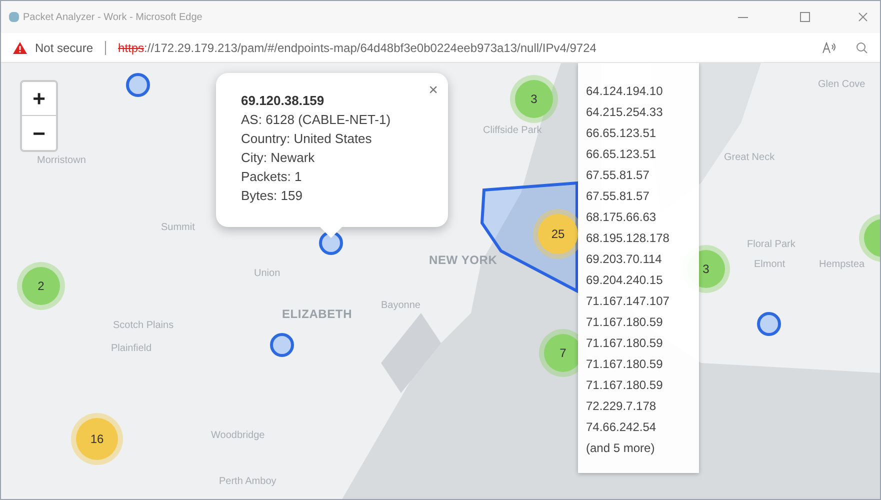 The image size is (881, 500). What do you see at coordinates (283, 101) in the screenshot?
I see `popup-title: 69.120.38.159` at bounding box center [283, 101].